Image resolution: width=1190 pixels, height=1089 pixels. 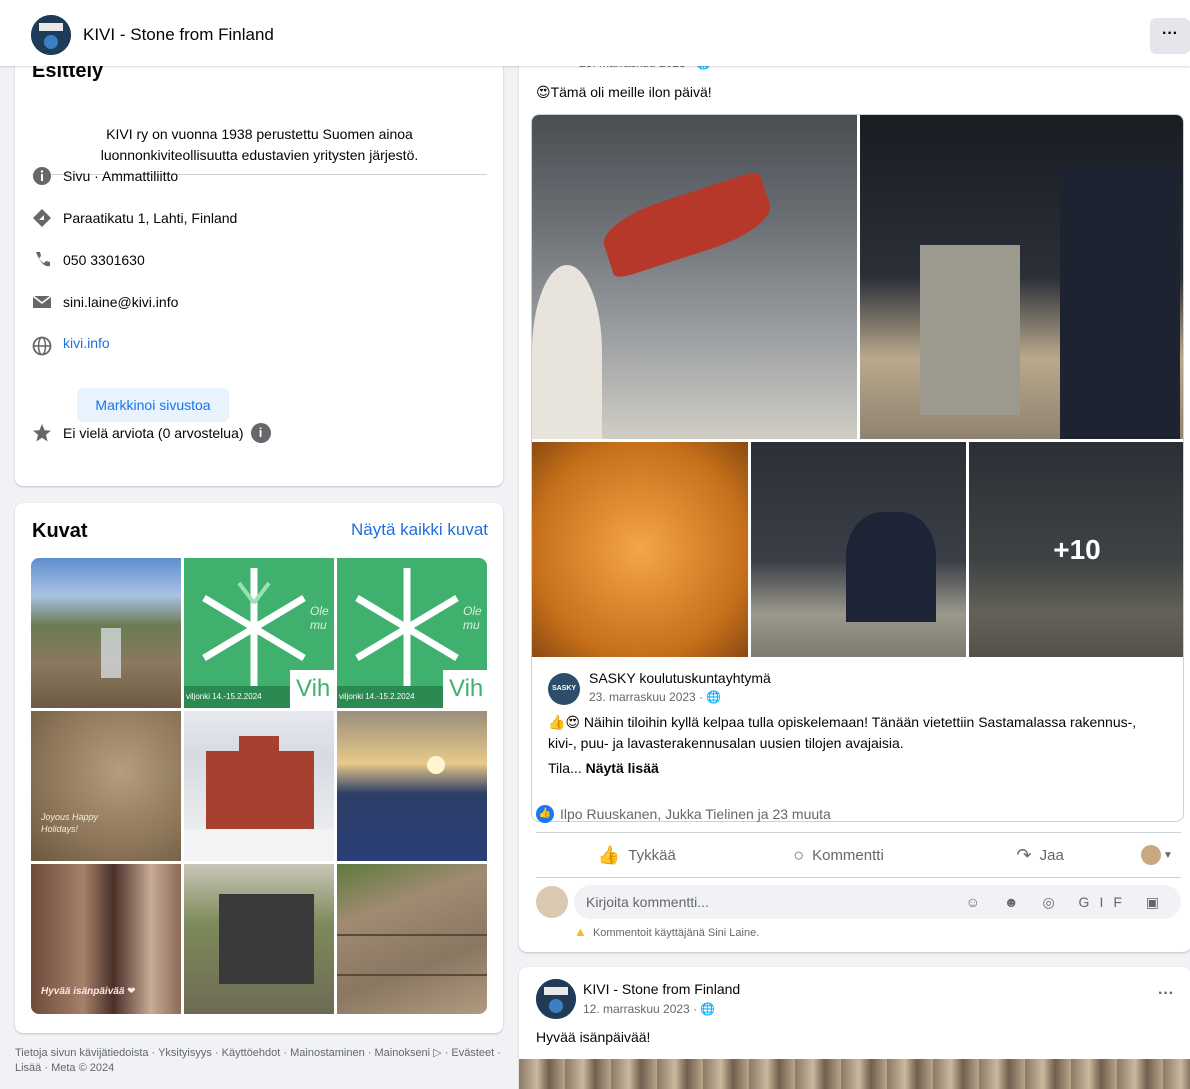 I want to click on address-row: Paraatikatu 1, Lahti, Finland, so click(x=134, y=218).